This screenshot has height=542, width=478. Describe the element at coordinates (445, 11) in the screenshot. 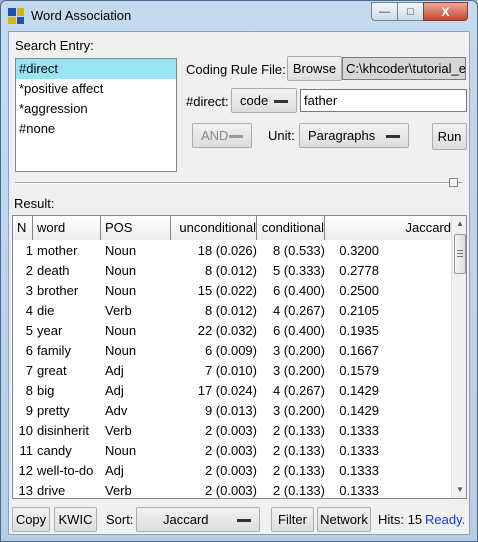

I see `close-button: X` at that location.